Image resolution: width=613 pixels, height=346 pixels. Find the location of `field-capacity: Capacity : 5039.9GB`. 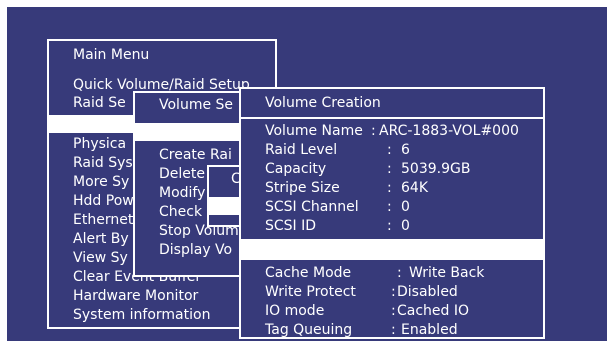

field-capacity: Capacity : 5039.9GB is located at coordinates (392, 169).